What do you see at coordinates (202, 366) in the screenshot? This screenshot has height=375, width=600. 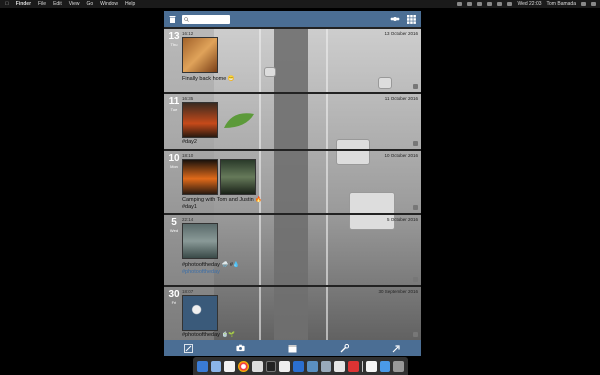 I see `finder-icon` at bounding box center [202, 366].